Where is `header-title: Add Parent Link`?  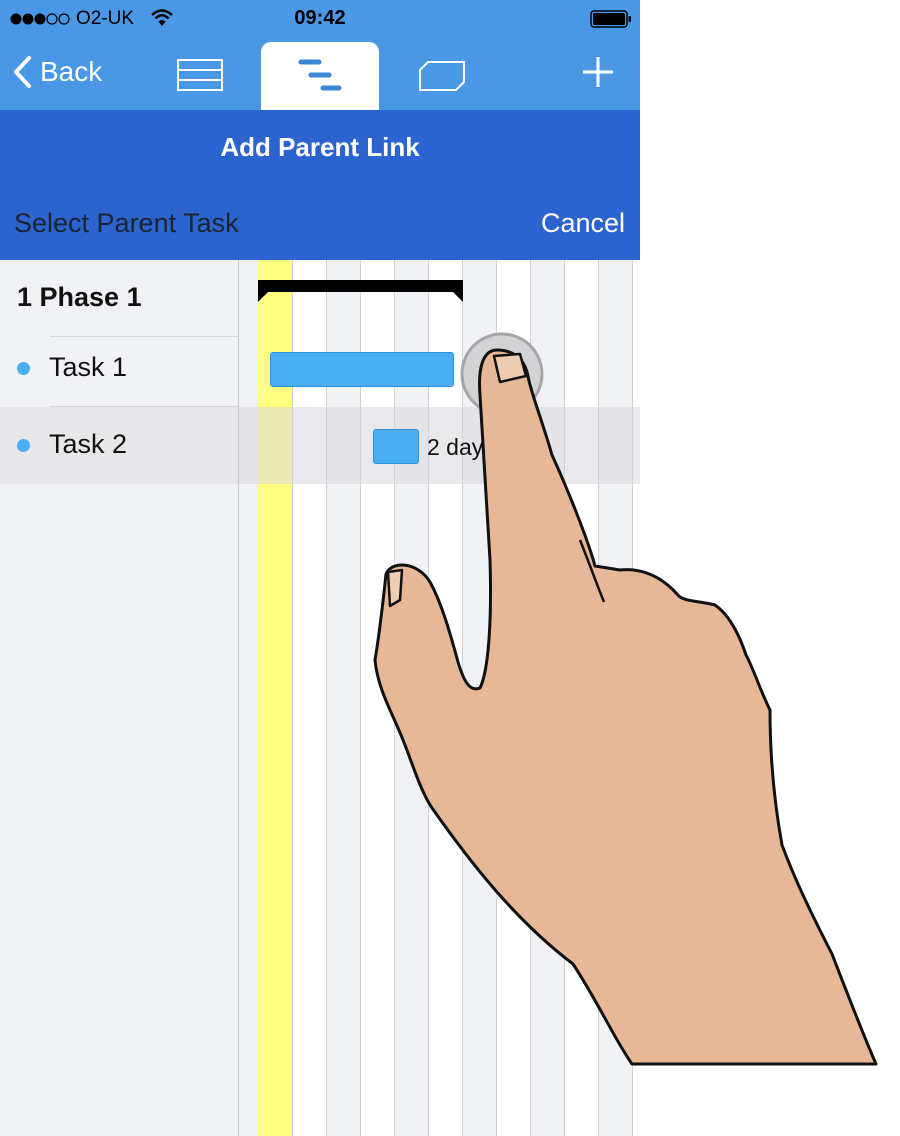
header-title: Add Parent Link is located at coordinates (320, 147).